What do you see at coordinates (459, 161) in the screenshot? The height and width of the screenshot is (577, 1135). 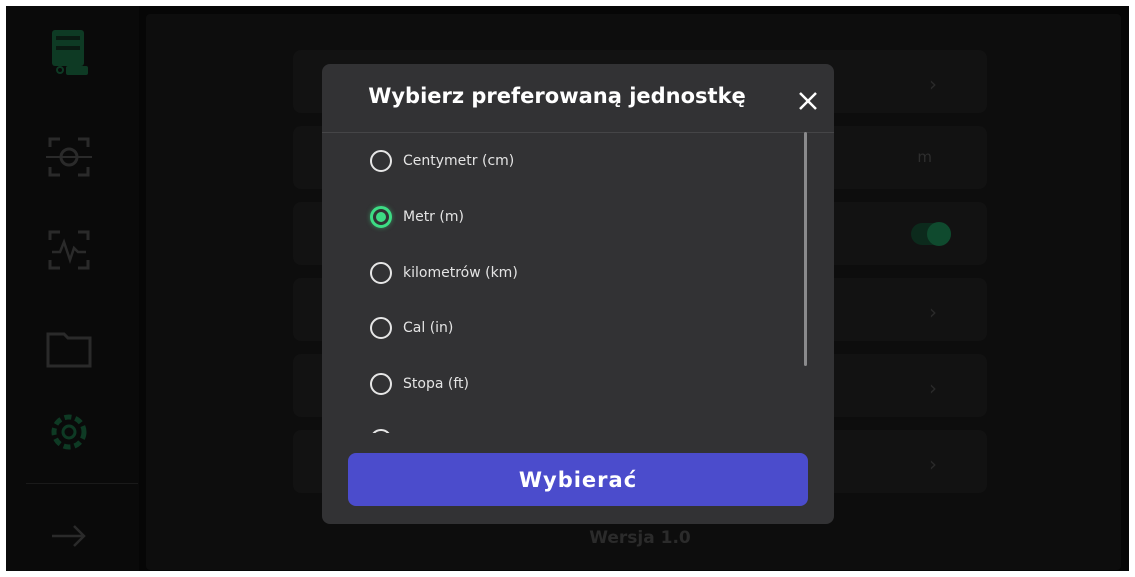 I see `option-label: Centymetr (cm)` at bounding box center [459, 161].